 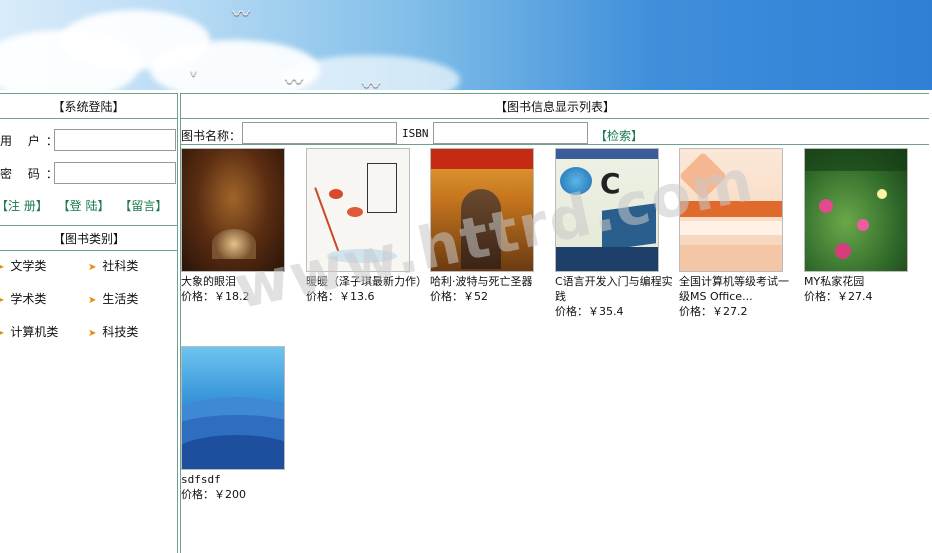 I want to click on category-literature: ➤ 文学类, so click(x=23, y=265).